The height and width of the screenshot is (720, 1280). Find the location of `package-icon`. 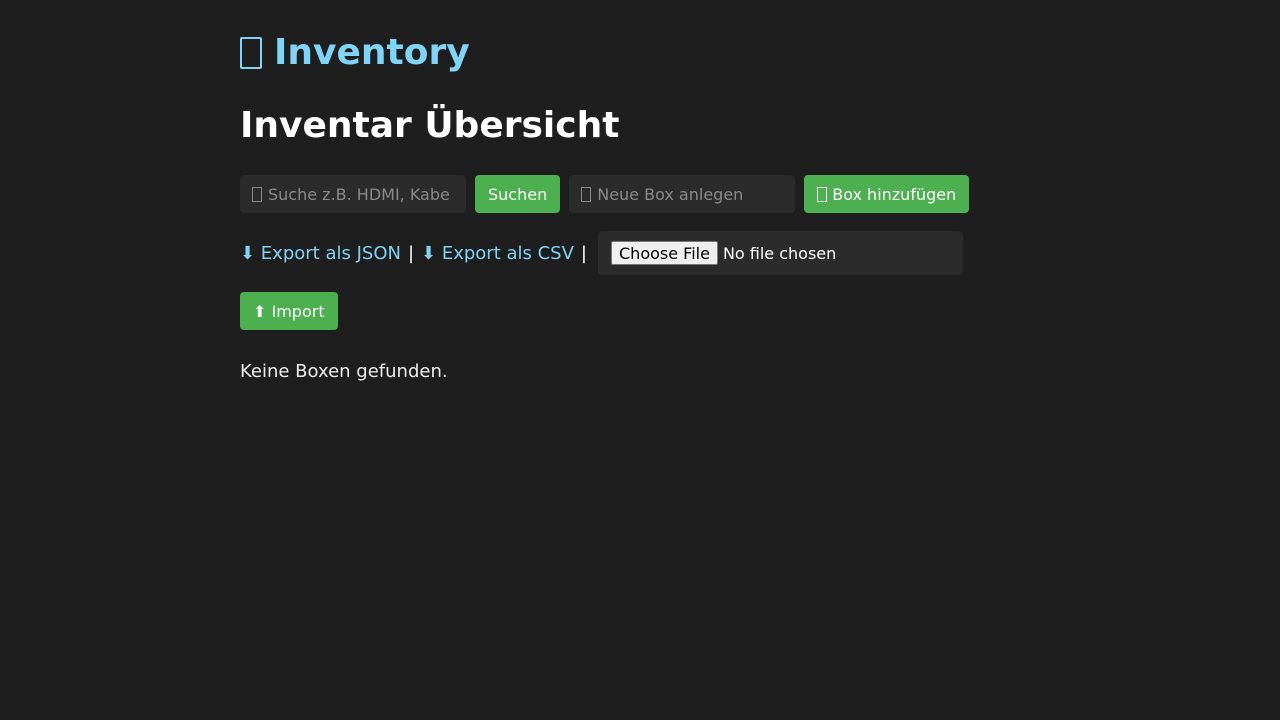

package-icon is located at coordinates (251, 53).